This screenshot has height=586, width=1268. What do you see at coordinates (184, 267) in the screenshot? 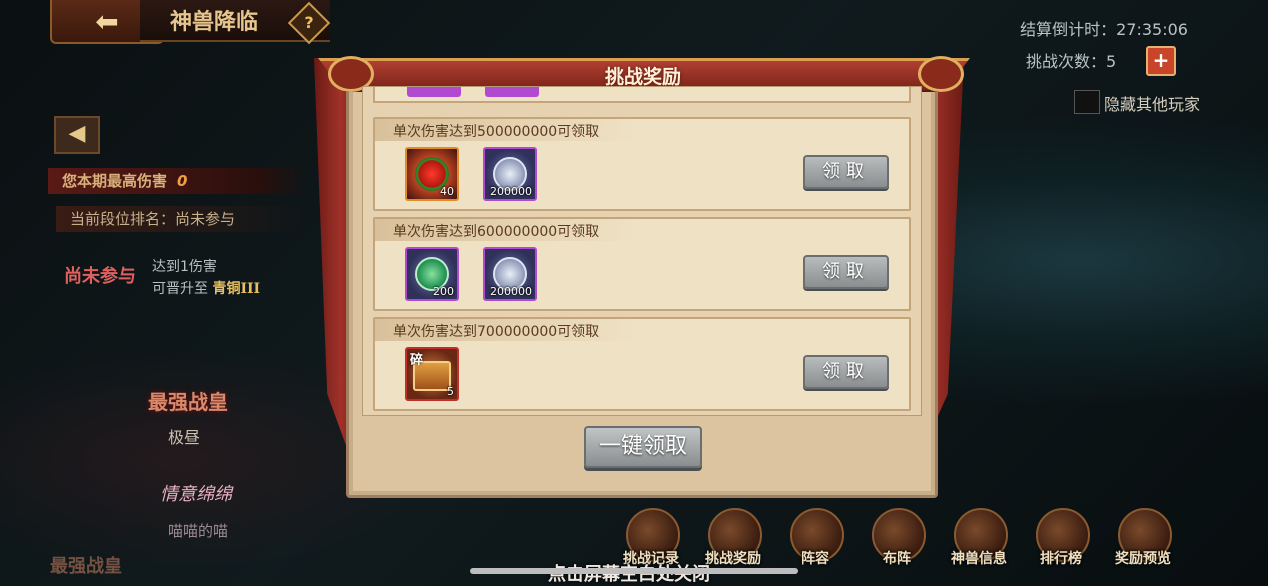
I see `promotion-line1: 达到1伤害` at bounding box center [184, 267].